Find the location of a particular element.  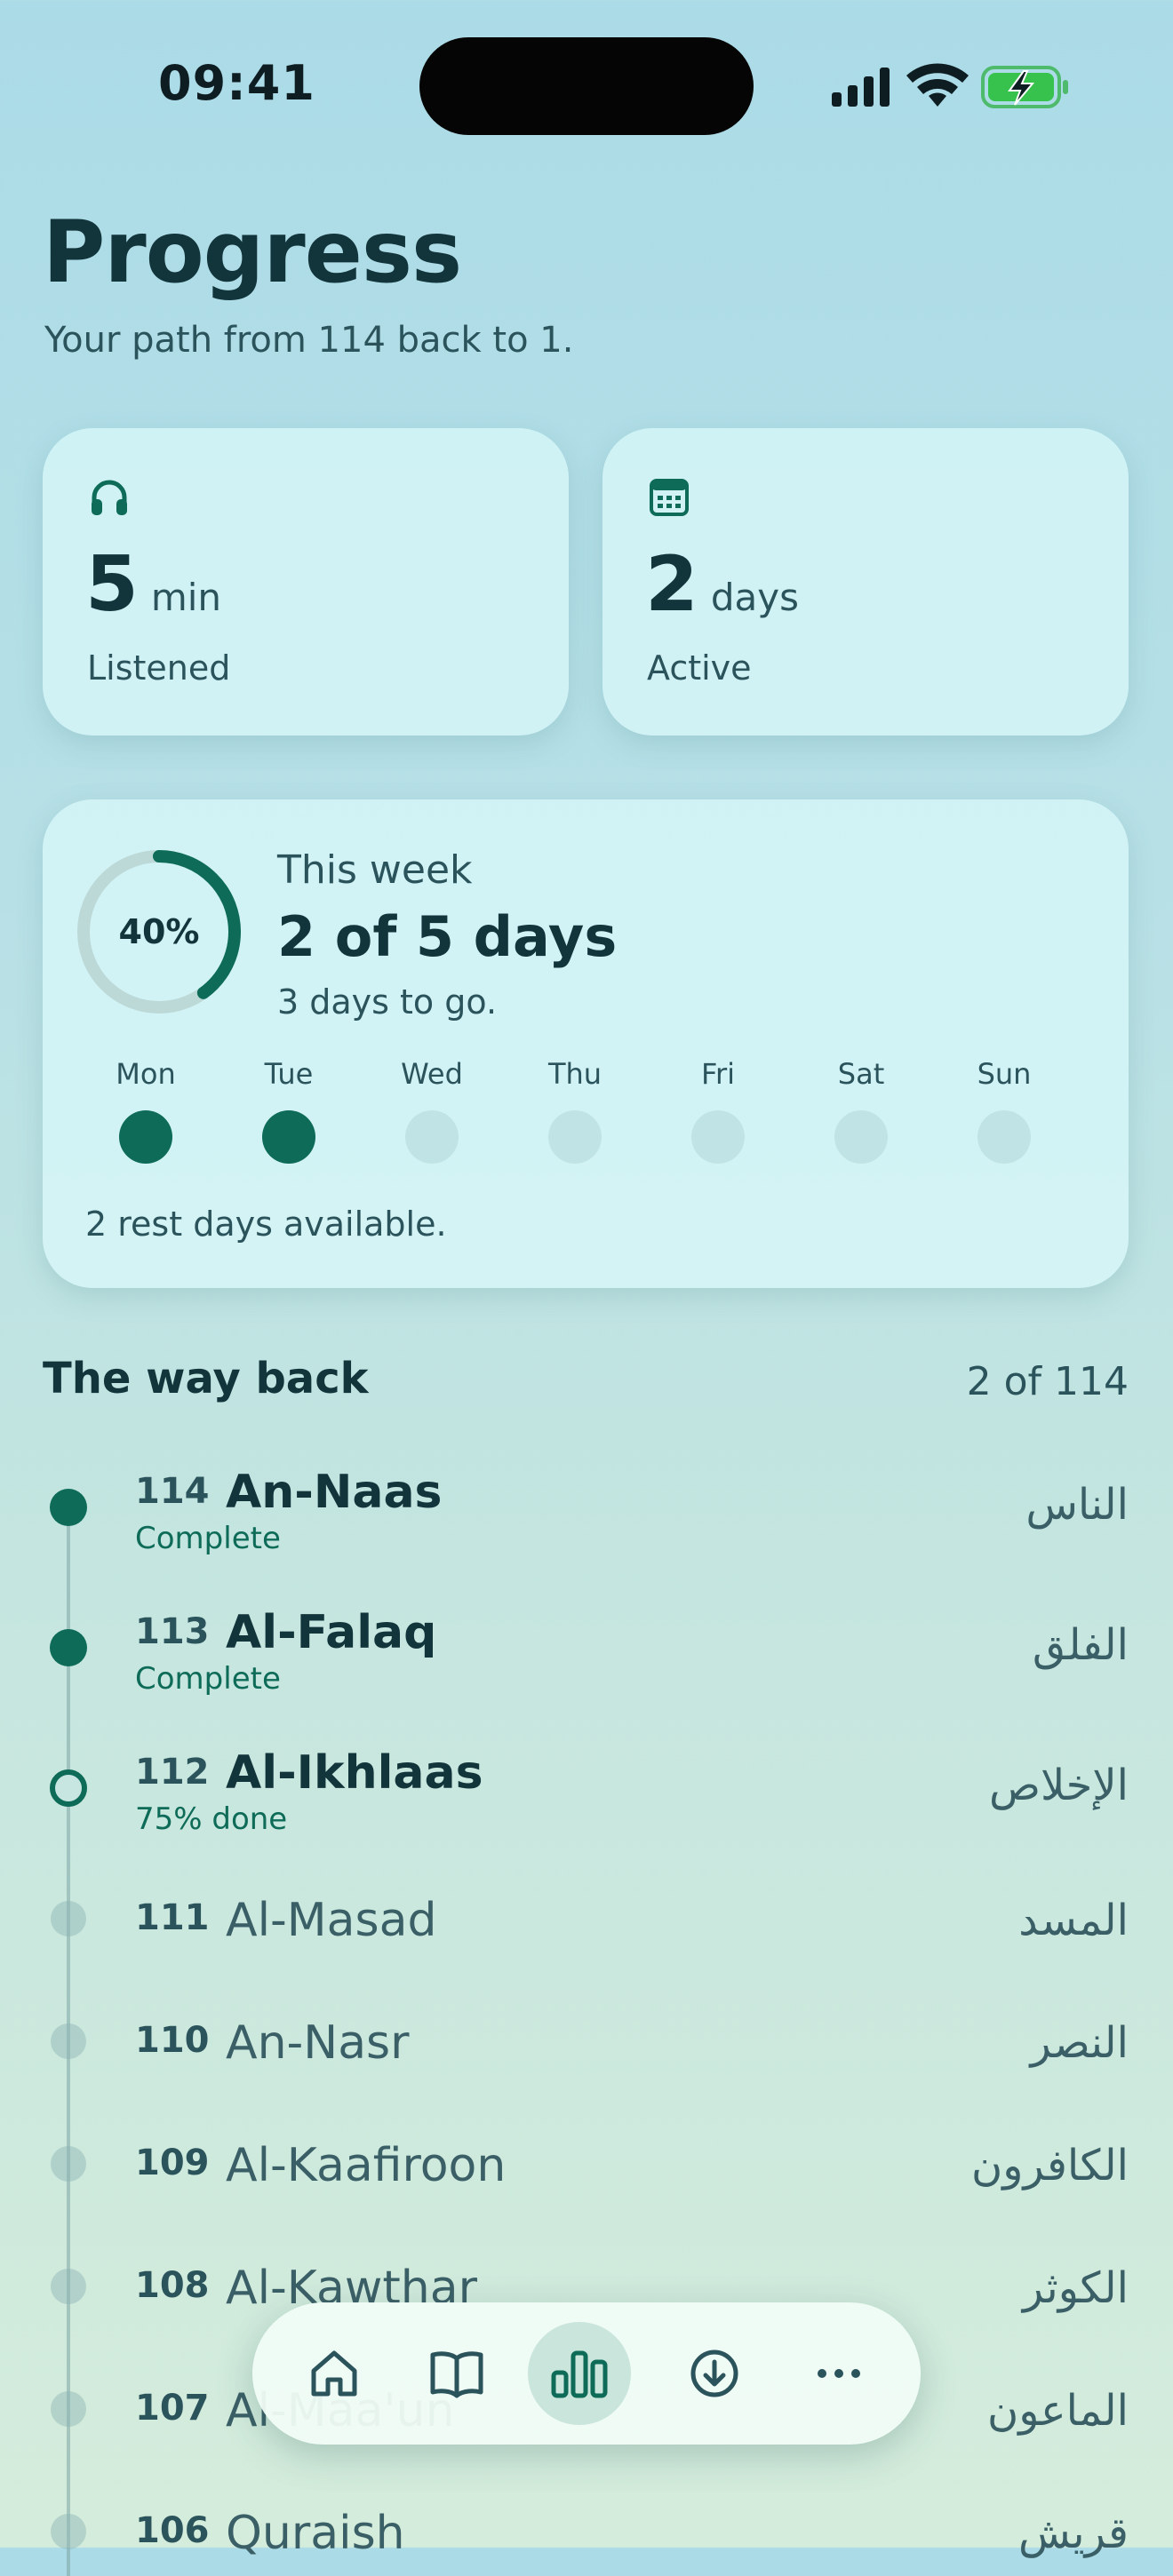

tab-more is located at coordinates (839, 2373).